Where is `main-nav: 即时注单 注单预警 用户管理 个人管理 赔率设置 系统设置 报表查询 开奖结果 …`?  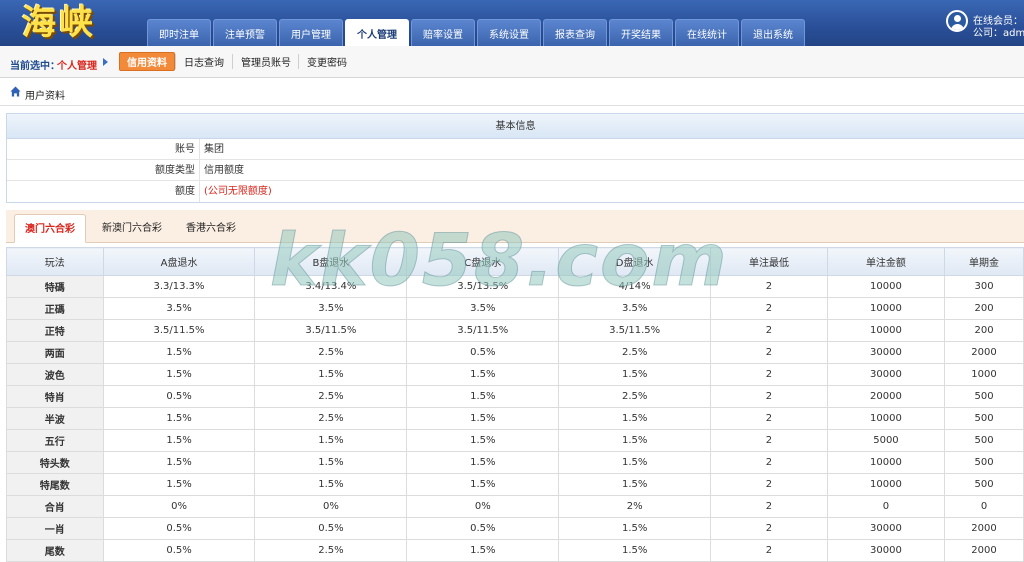
main-nav: 即时注单 注单预警 用户管理 个人管理 赔率设置 系统设置 报表查询 开奖结果 … is located at coordinates (477, 32).